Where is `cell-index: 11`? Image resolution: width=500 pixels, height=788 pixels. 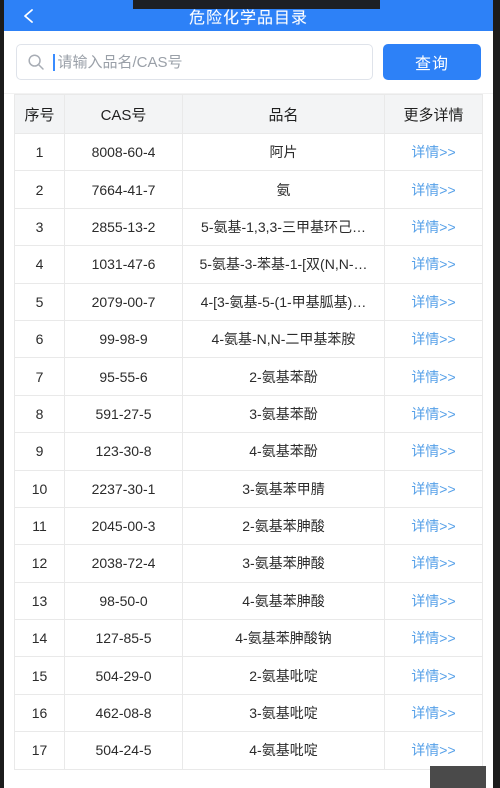 cell-index: 11 is located at coordinates (39, 526).